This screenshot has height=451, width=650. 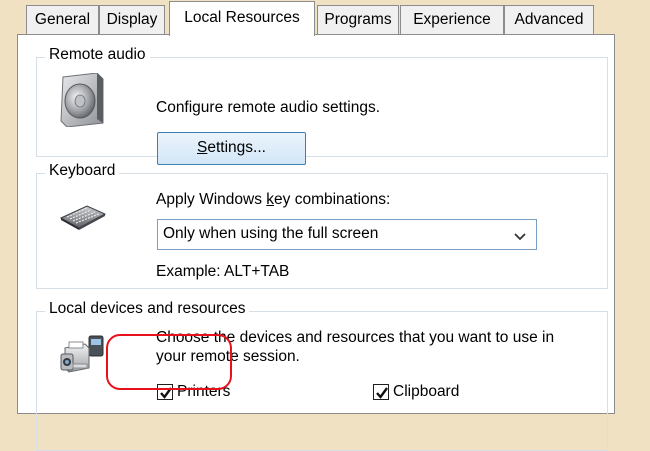 I want to click on chevron-down-icon, so click(x=520, y=237).